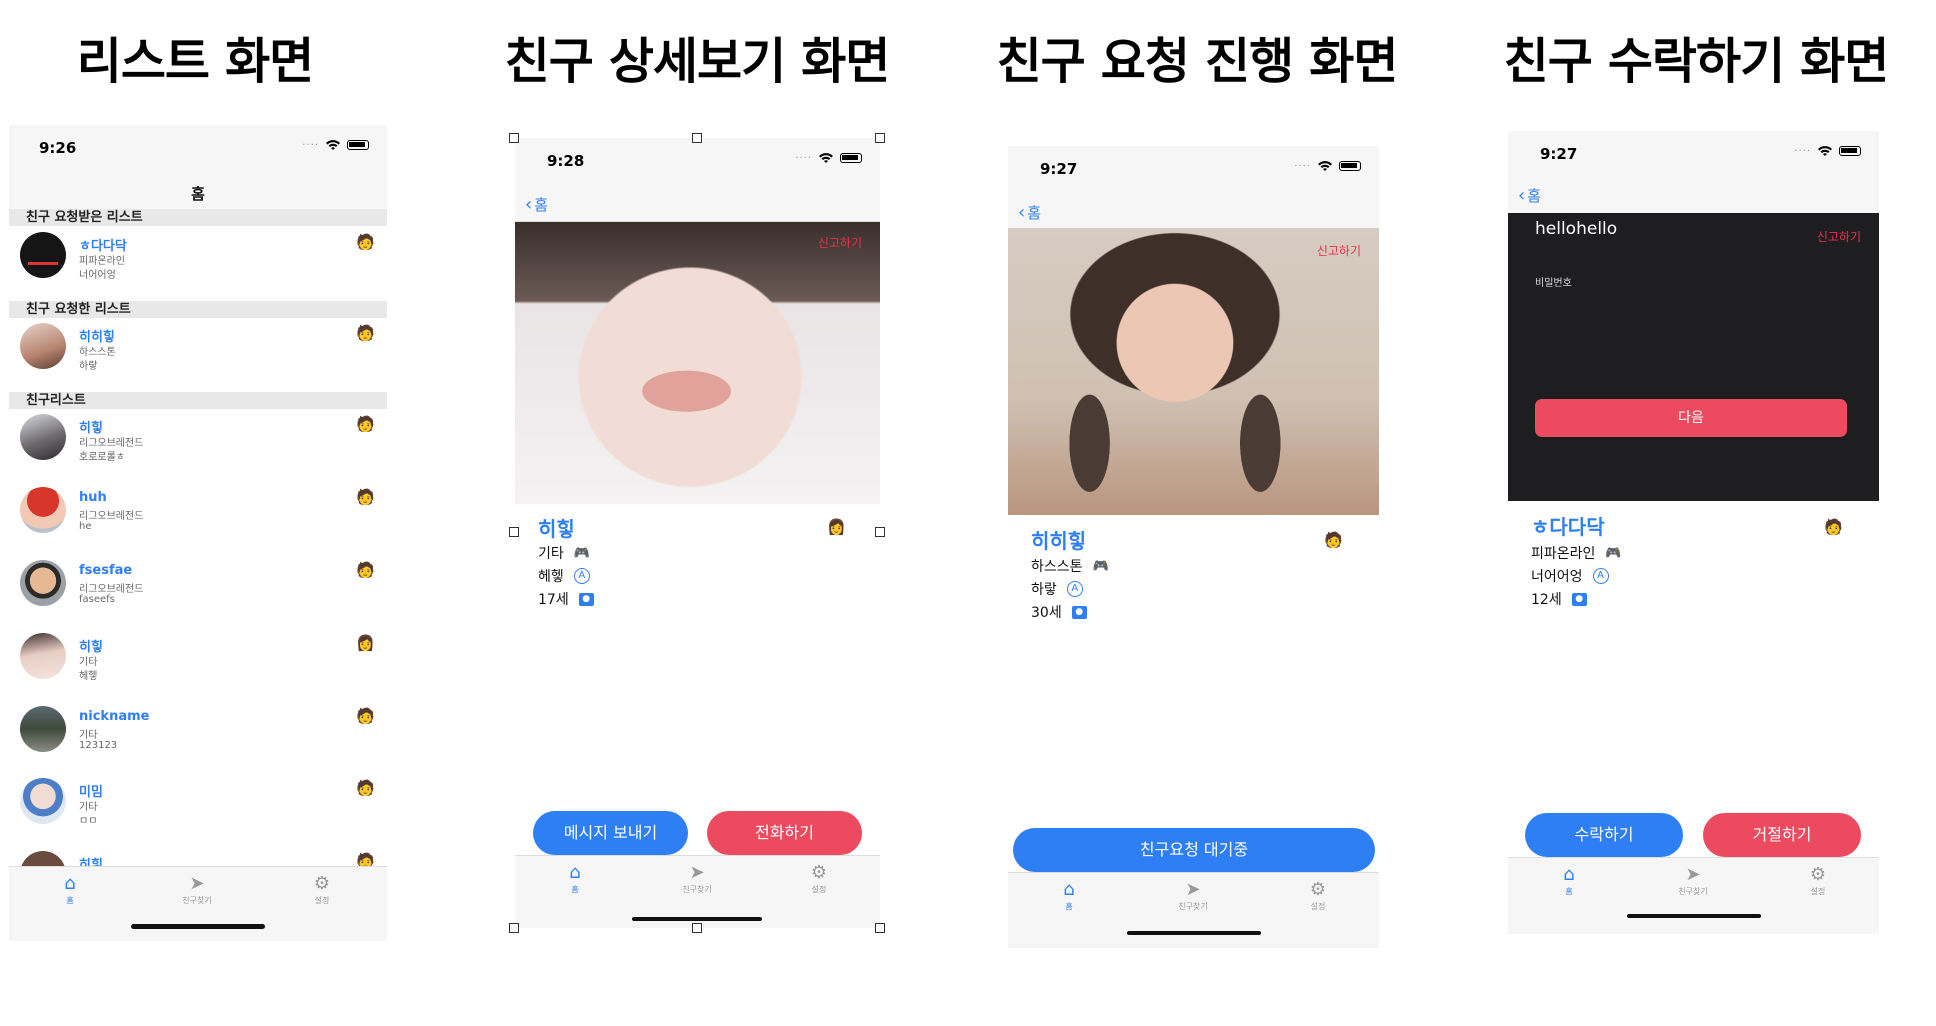 This screenshot has width=1936, height=1026. I want to click on list-item-desc: 호로로롤ㅎ, so click(102, 457).